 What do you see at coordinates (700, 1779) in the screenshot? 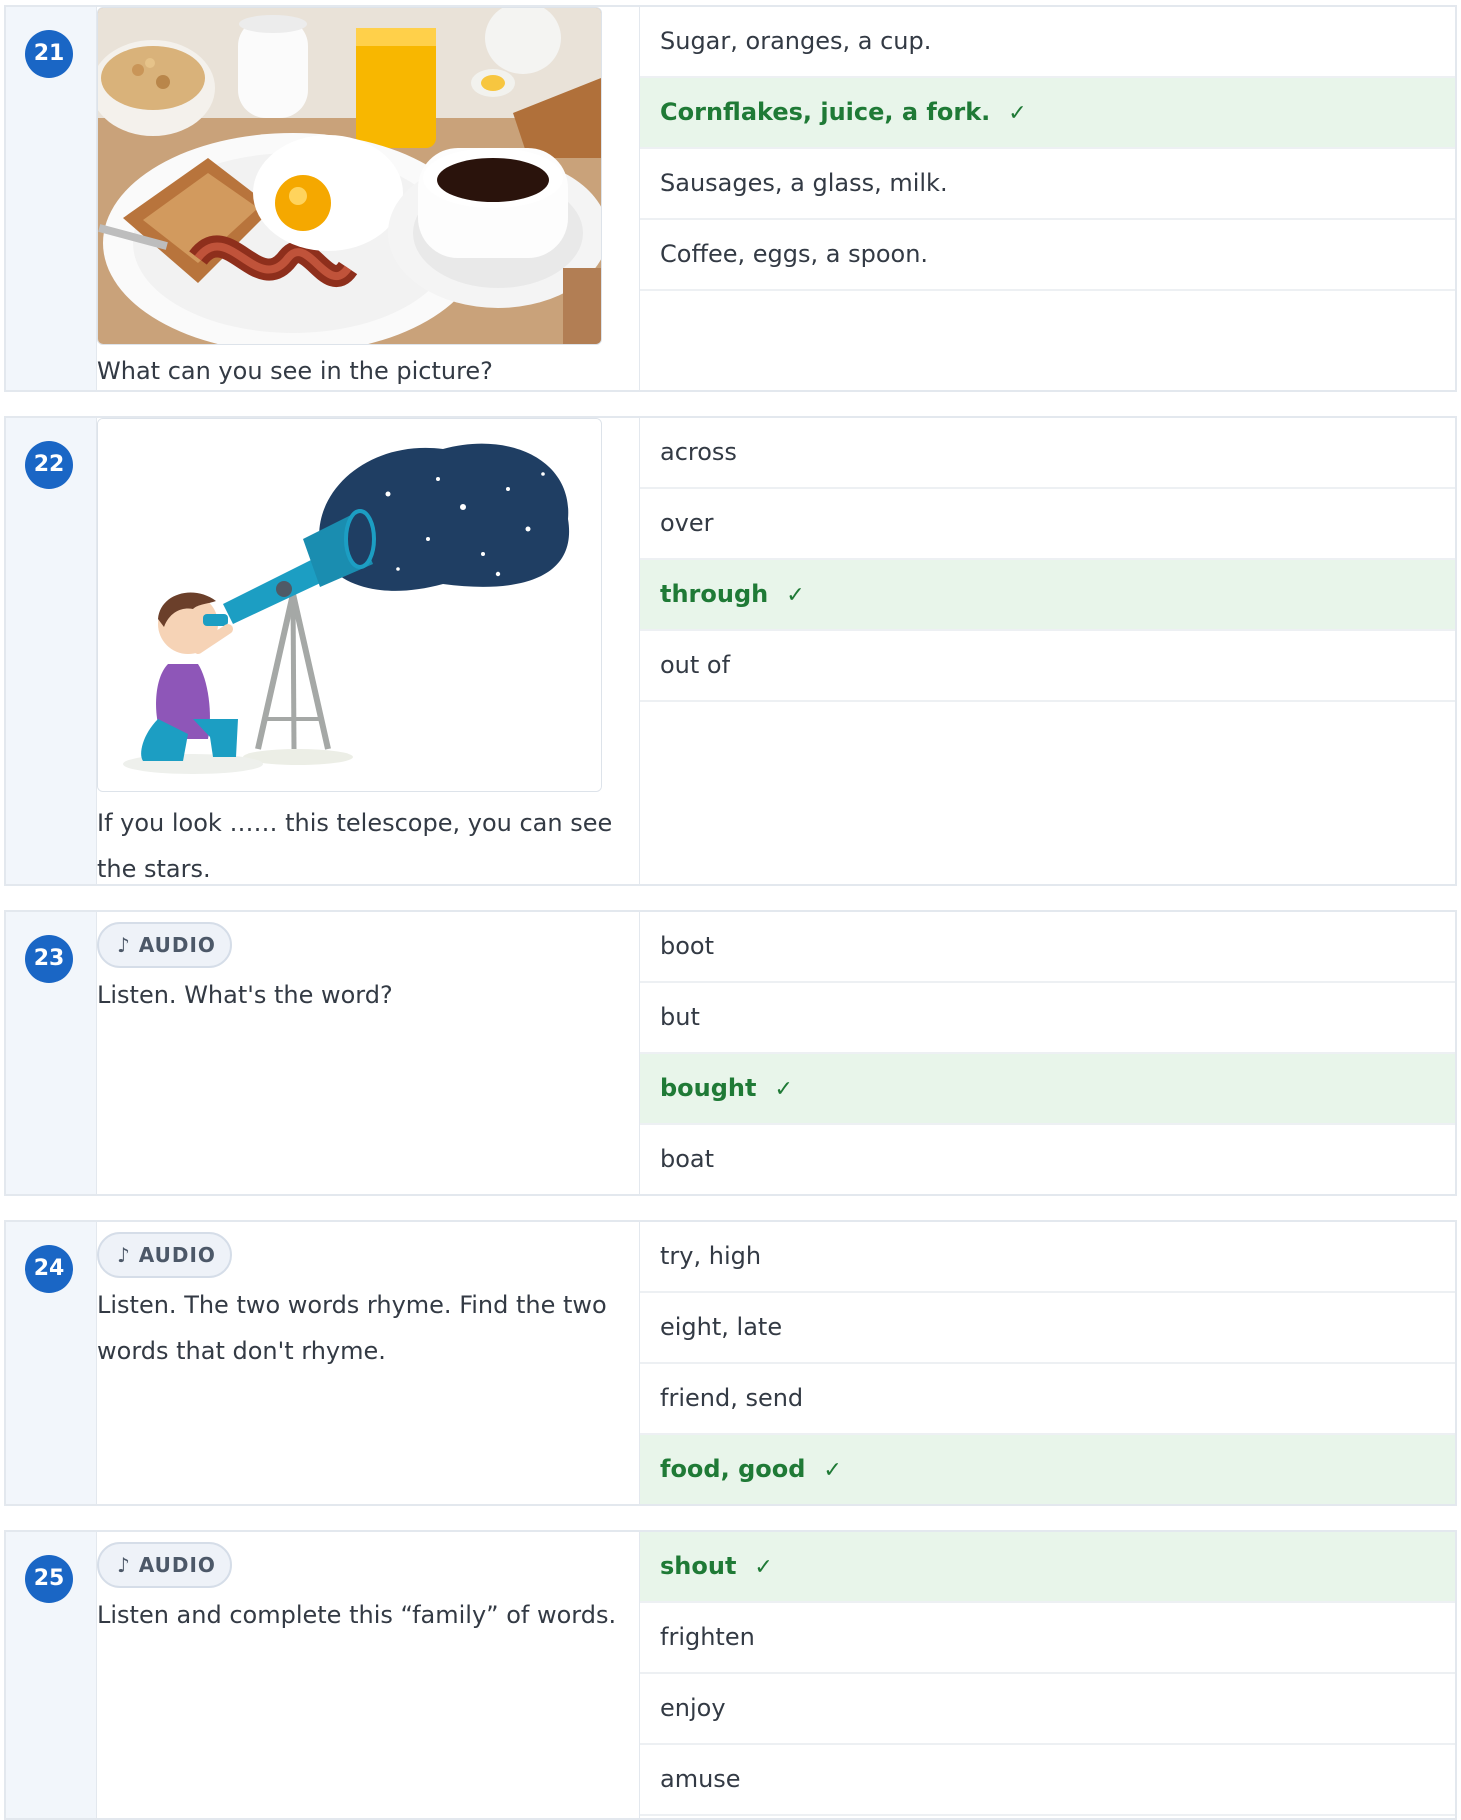
I see `answer-option-text: amuse` at bounding box center [700, 1779].